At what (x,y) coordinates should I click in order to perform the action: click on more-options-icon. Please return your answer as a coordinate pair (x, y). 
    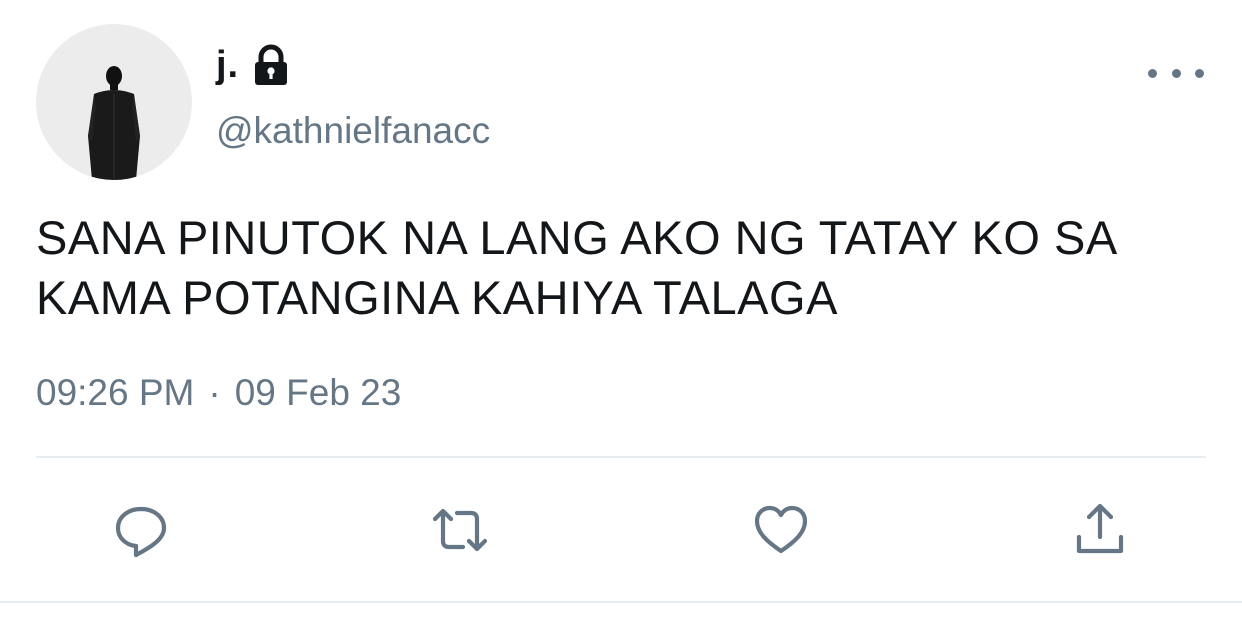
    Looking at the image, I should click on (1176, 73).